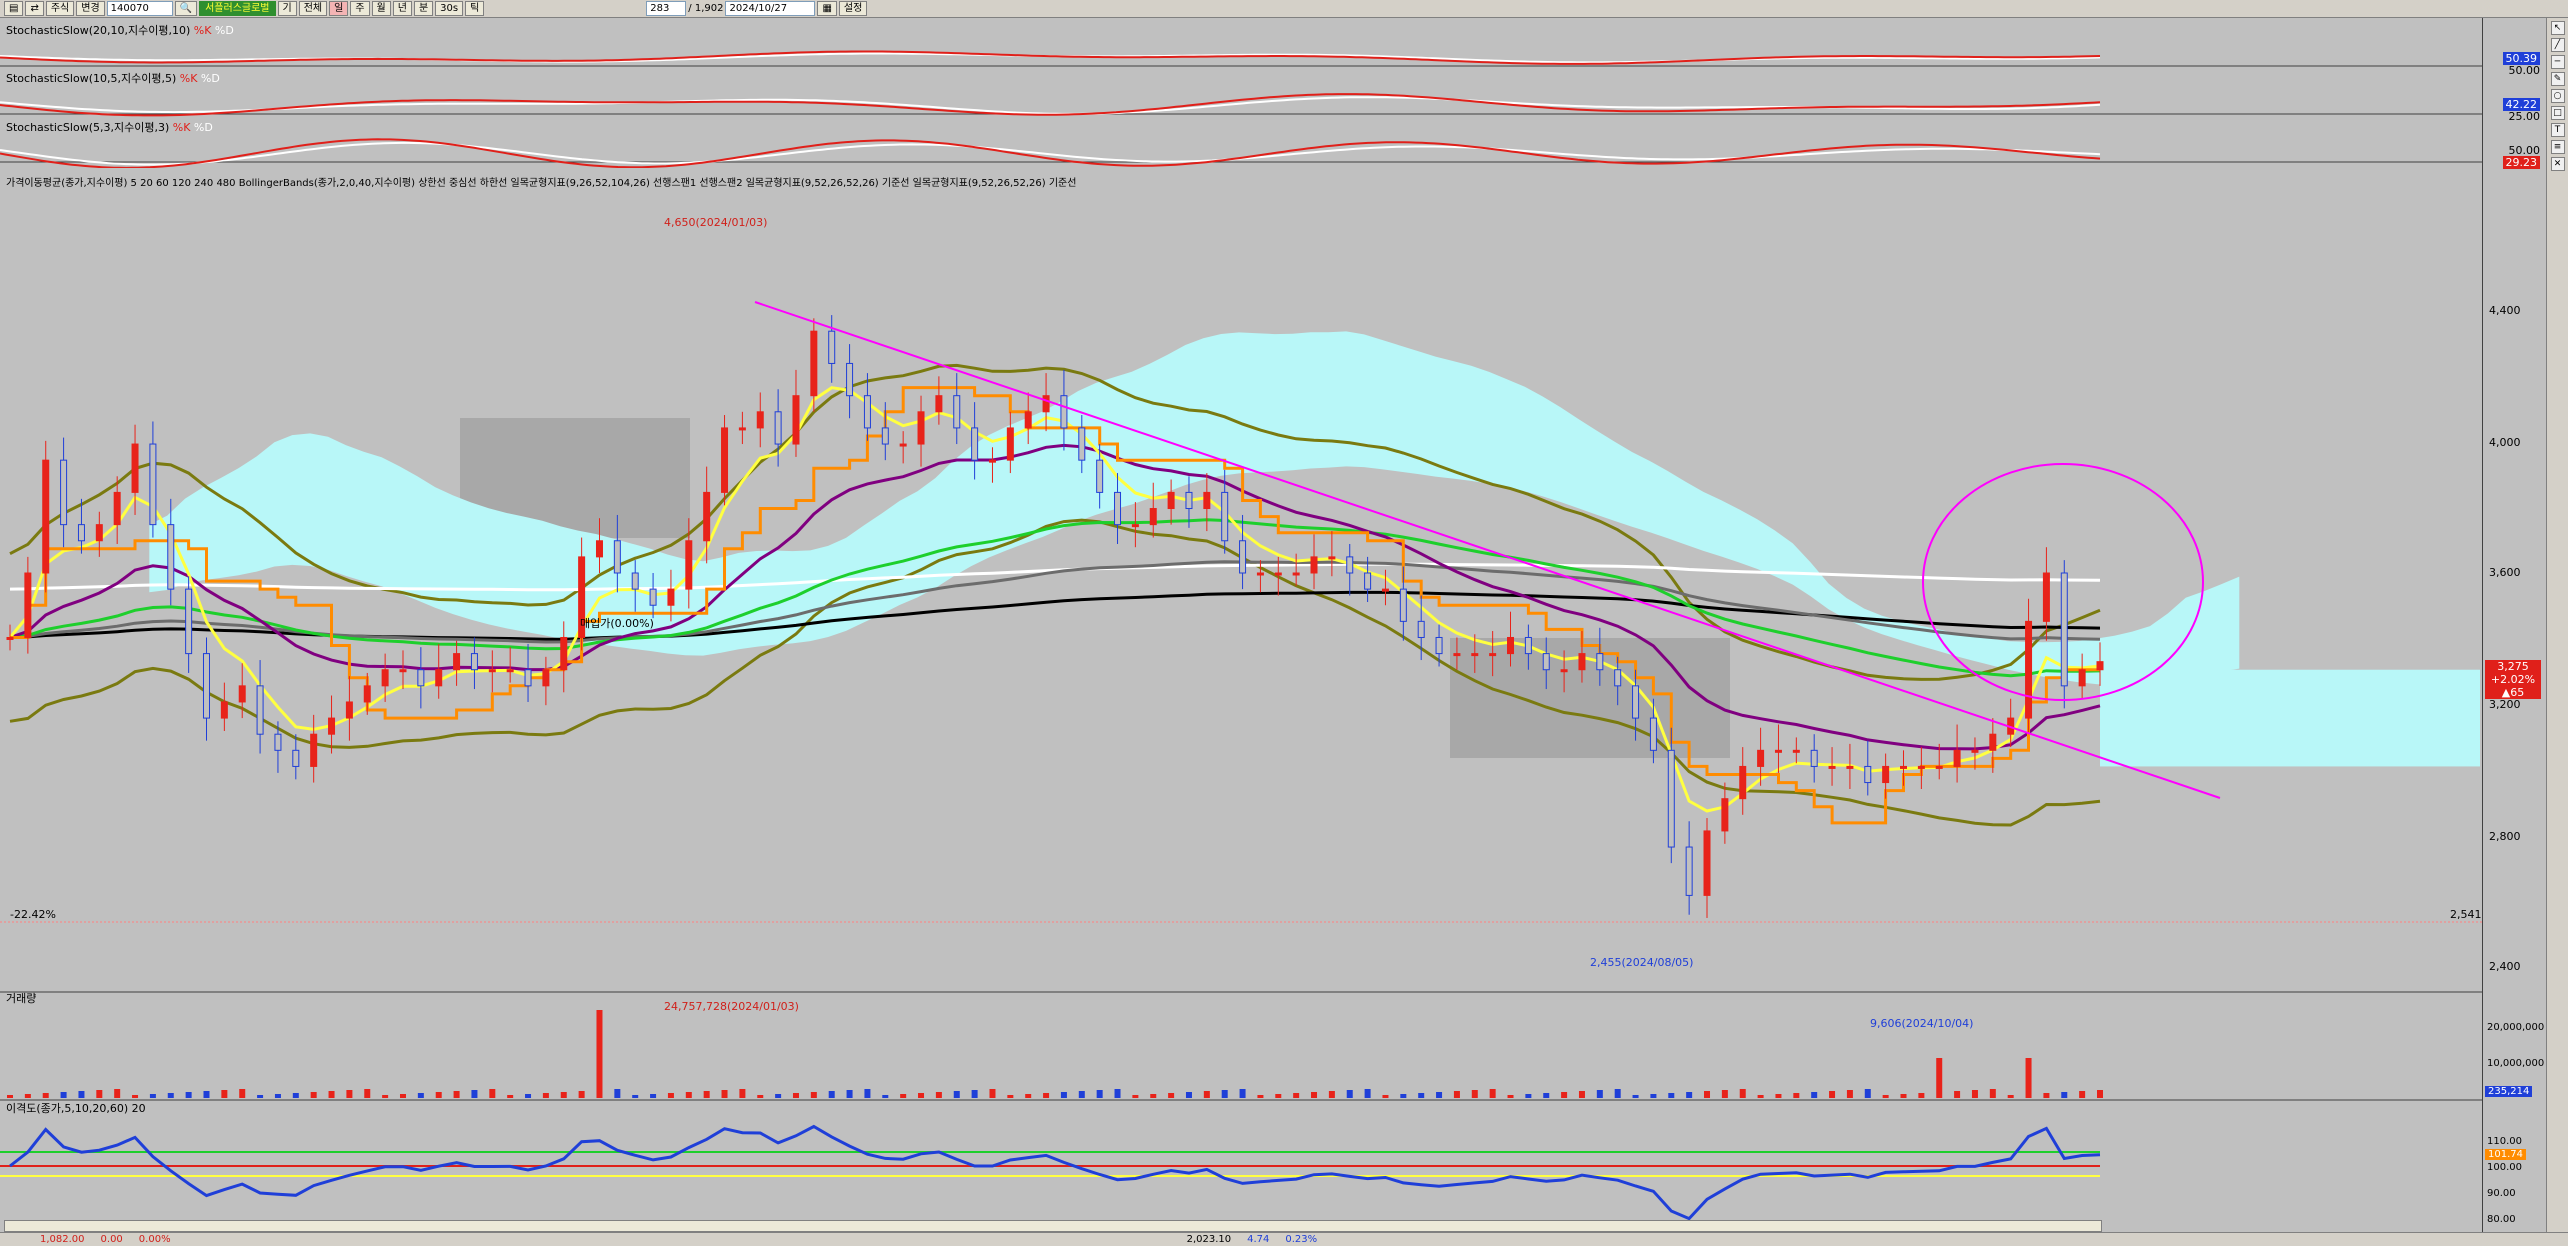 This screenshot has width=2568, height=1246. I want to click on link-icon: ⇄, so click(34, 8).